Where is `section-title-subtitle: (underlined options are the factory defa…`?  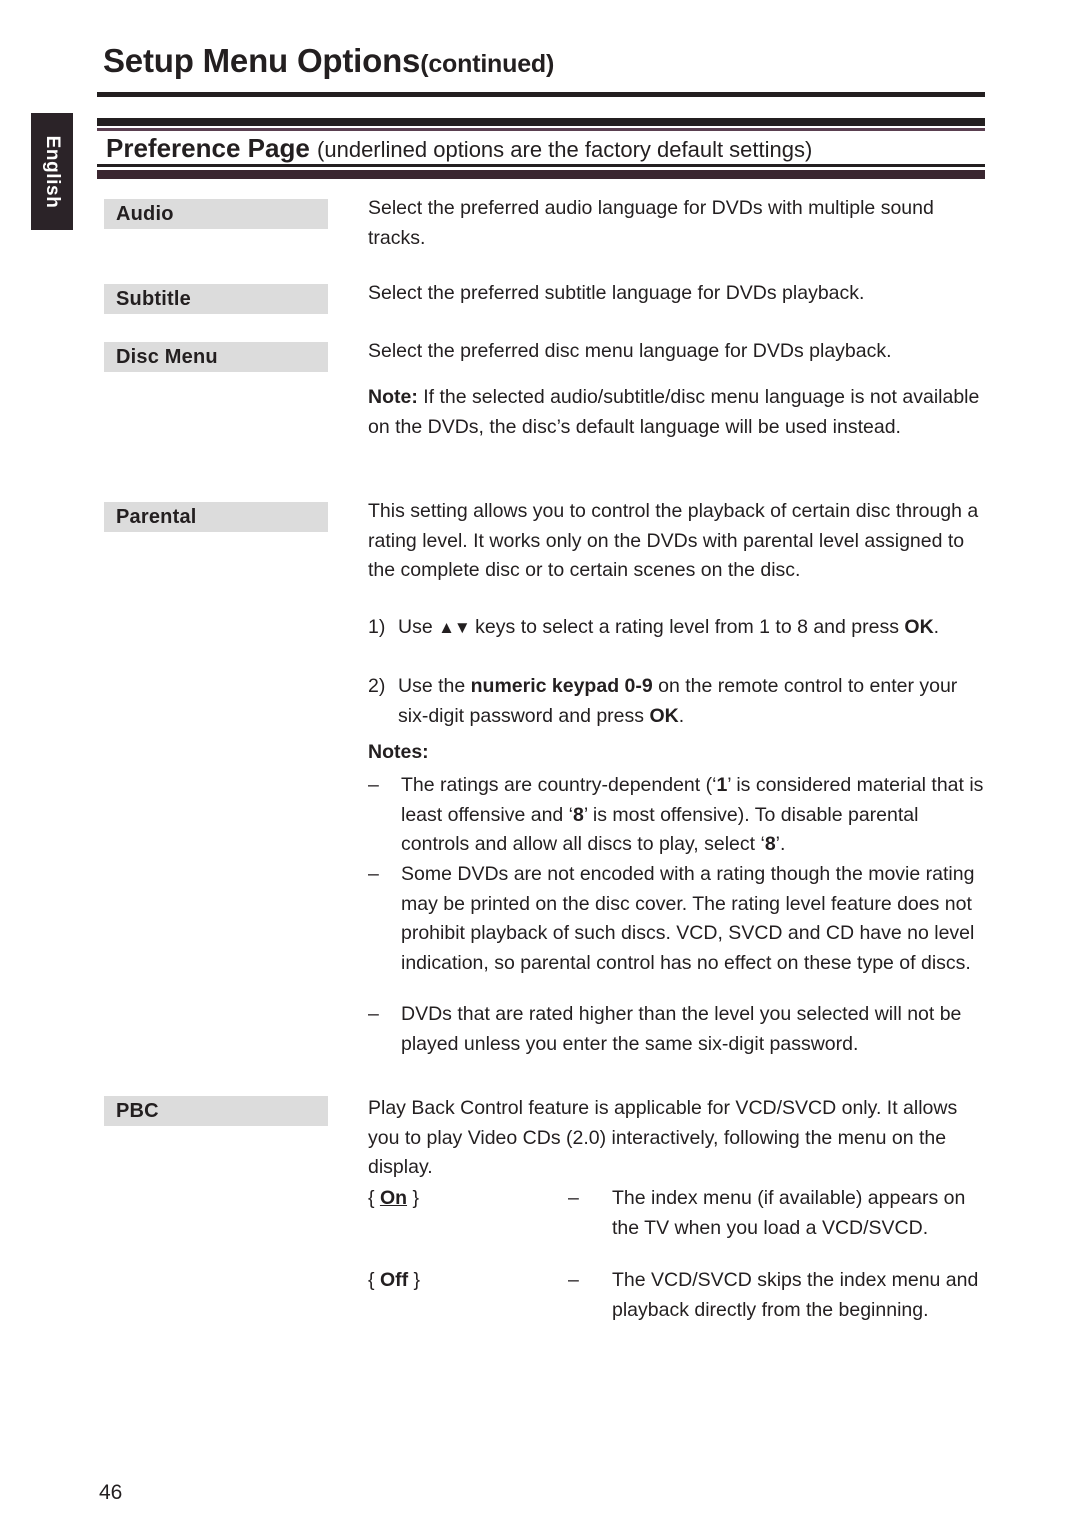
section-title-subtitle: (underlined options are the factory defa… is located at coordinates (565, 149).